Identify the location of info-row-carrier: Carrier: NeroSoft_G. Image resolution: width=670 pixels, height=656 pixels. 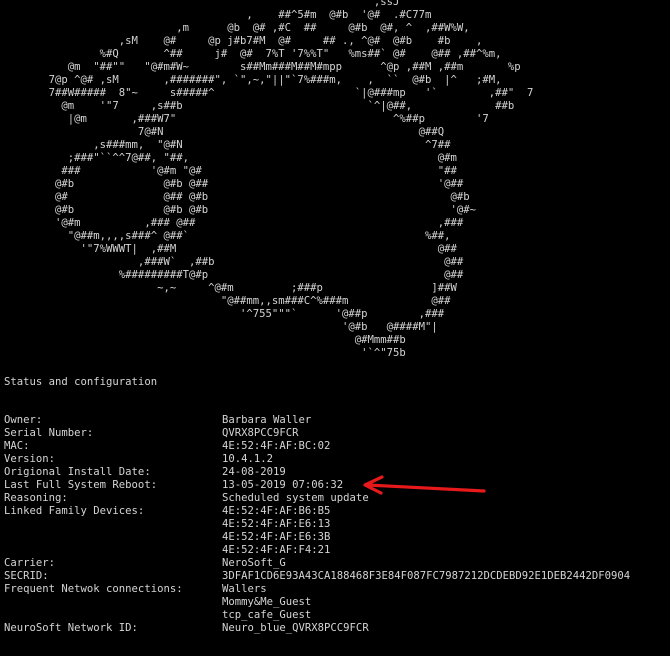
(317, 563).